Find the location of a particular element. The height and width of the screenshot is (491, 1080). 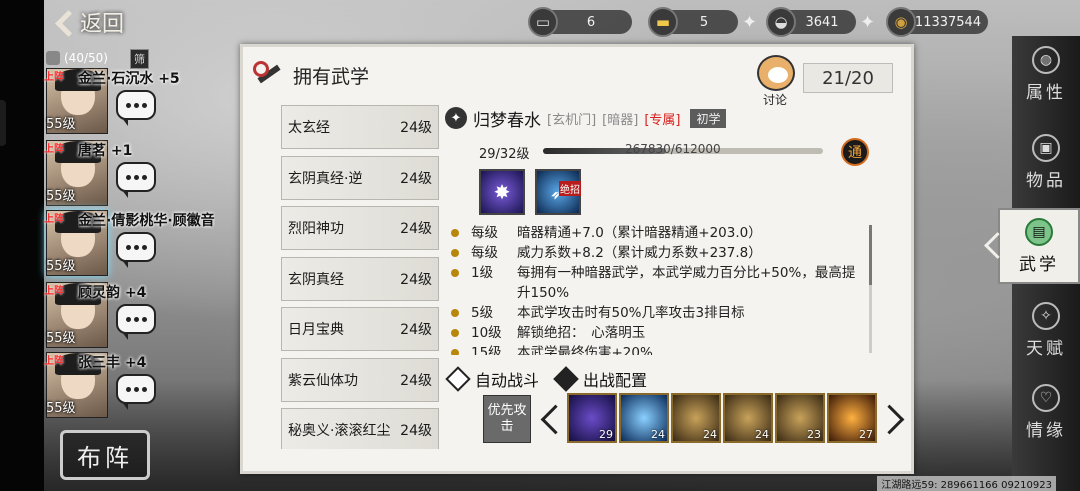

skill-list-item: 太玄经 24级 is located at coordinates (360, 127).